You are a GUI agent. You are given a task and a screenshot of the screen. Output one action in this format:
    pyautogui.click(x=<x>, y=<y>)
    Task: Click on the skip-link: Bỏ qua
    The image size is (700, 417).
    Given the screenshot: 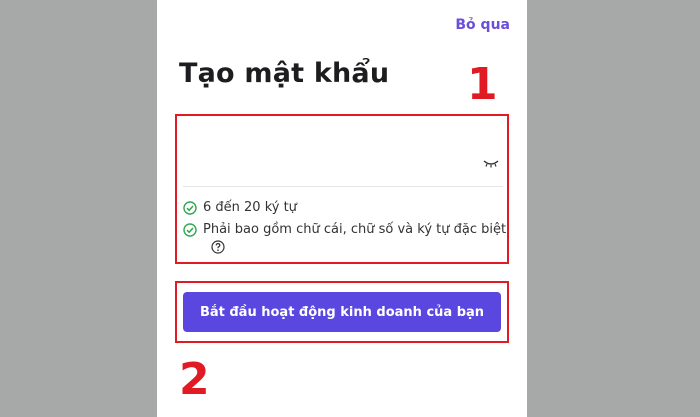 What is the action you would take?
    pyautogui.click(x=482, y=25)
    